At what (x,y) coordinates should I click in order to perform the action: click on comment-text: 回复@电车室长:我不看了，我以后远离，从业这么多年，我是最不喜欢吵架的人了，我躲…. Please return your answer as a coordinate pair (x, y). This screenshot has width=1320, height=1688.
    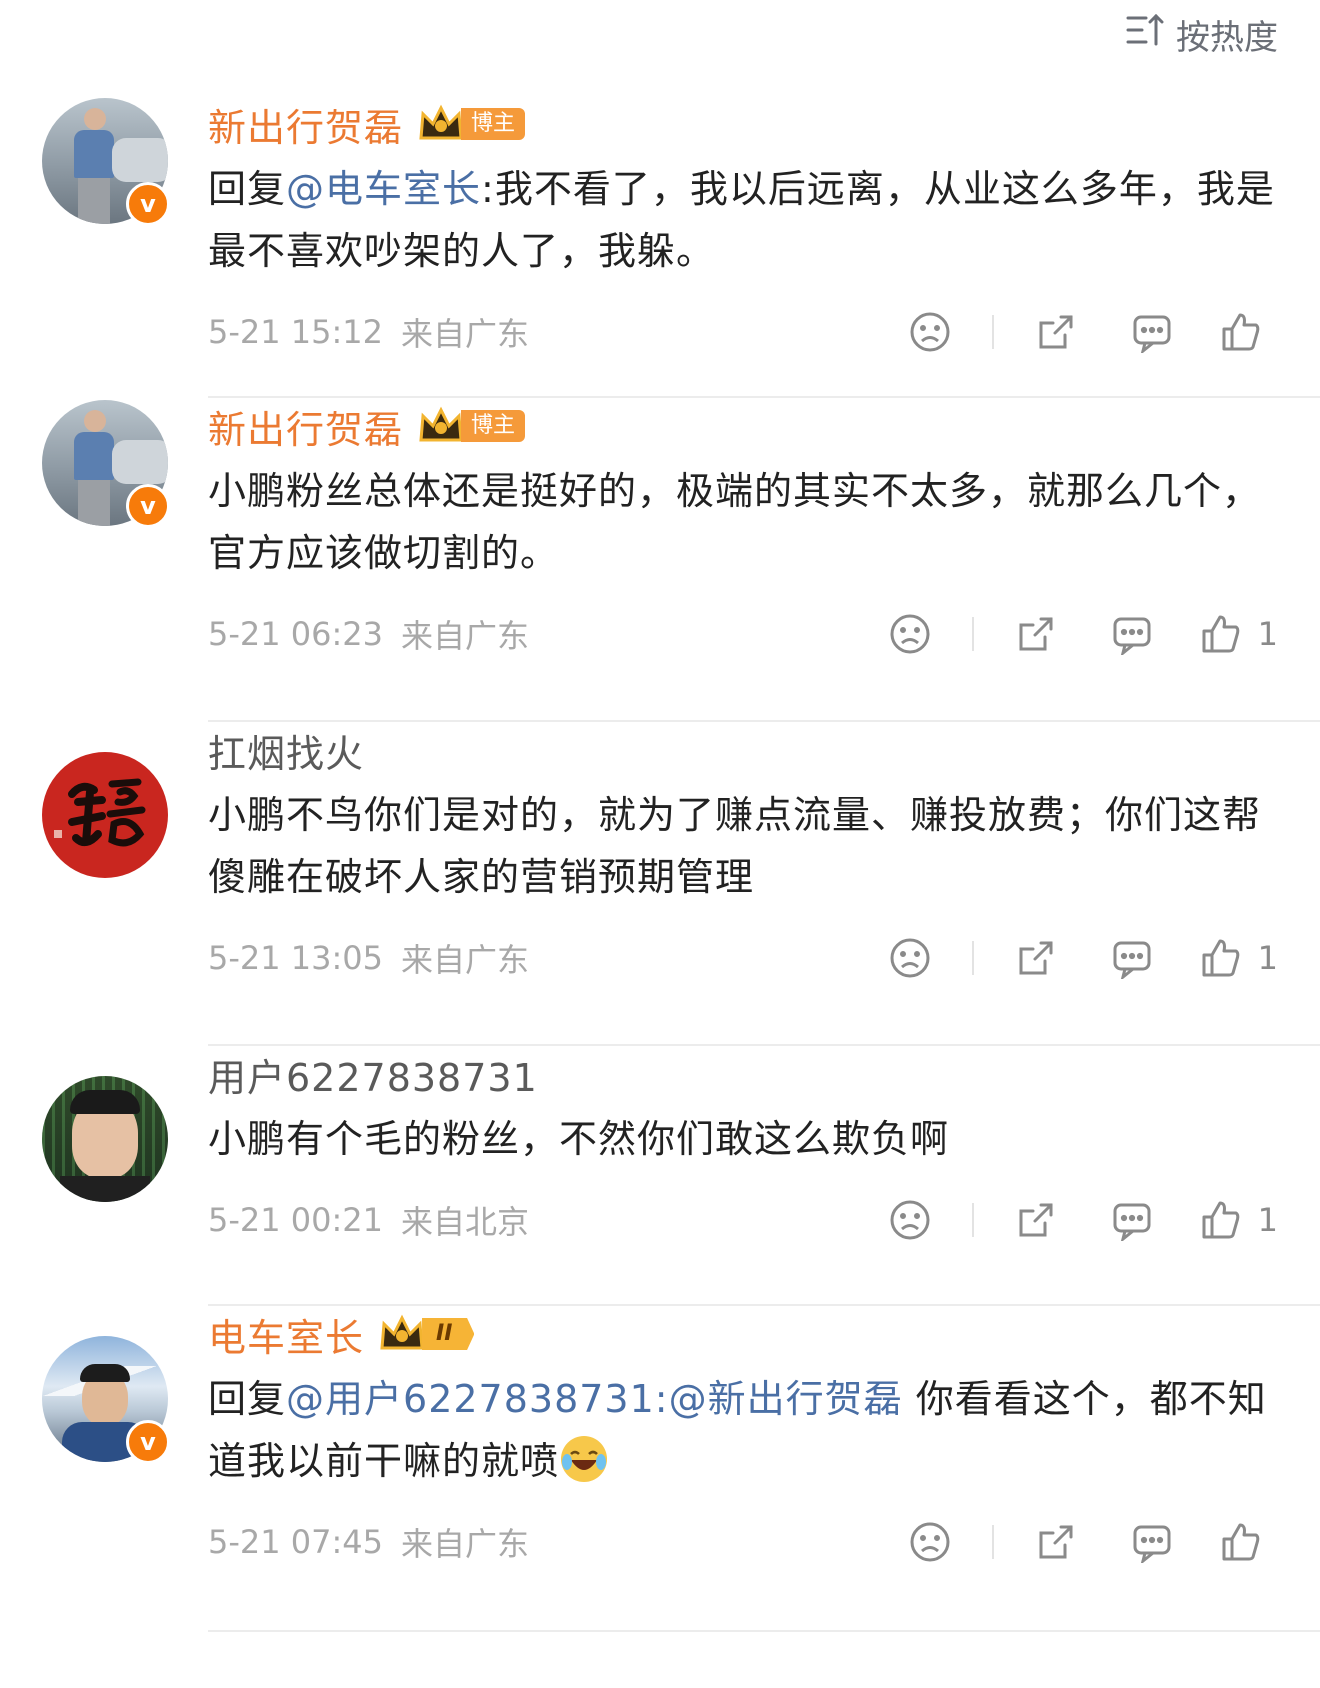
    Looking at the image, I should click on (741, 220).